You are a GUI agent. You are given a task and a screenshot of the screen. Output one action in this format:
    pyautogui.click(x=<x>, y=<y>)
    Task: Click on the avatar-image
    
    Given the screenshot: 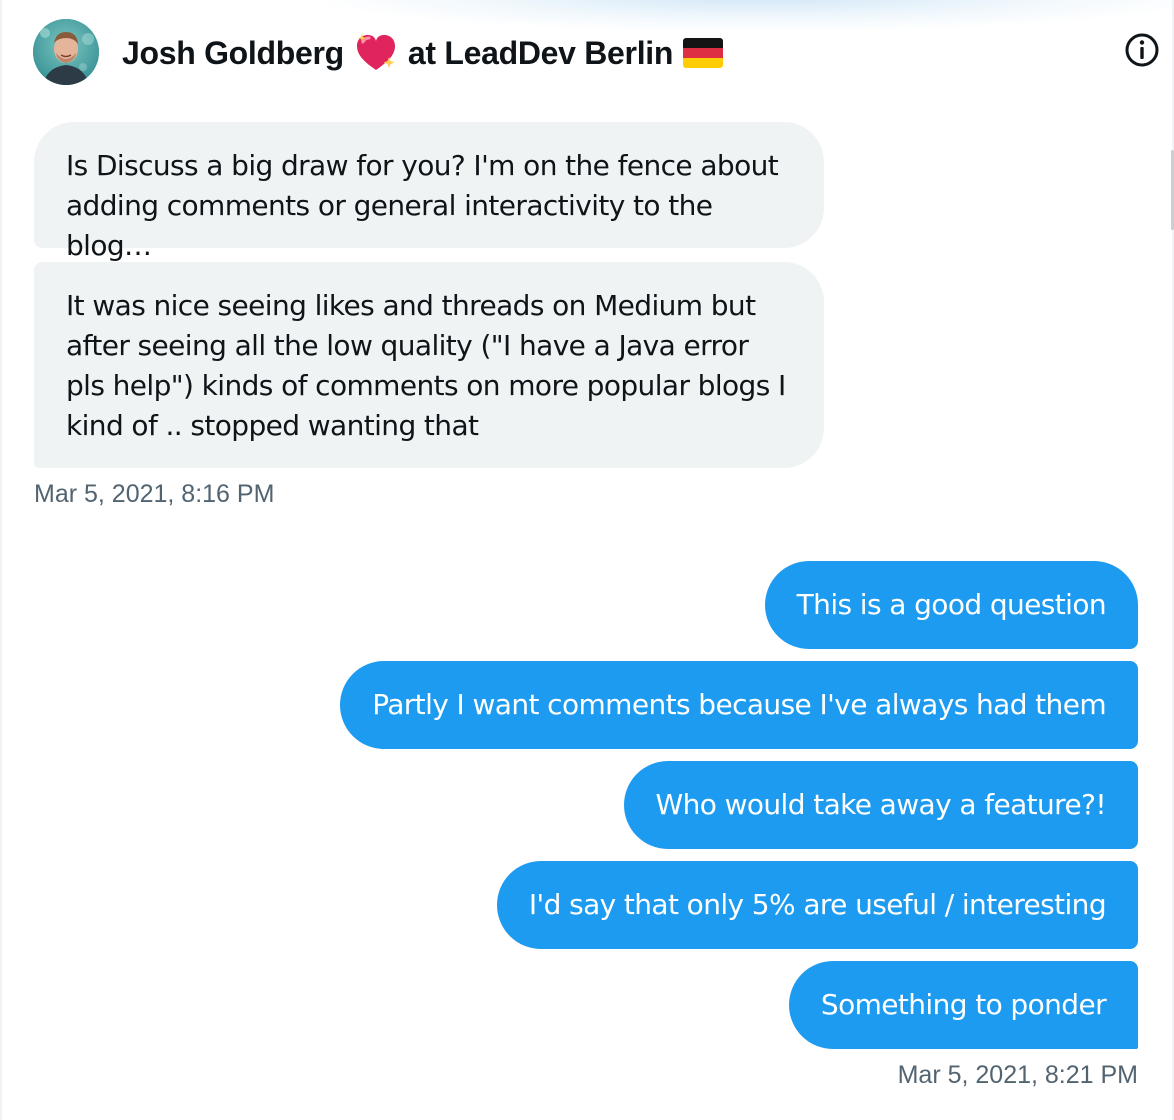 What is the action you would take?
    pyautogui.click(x=66, y=52)
    